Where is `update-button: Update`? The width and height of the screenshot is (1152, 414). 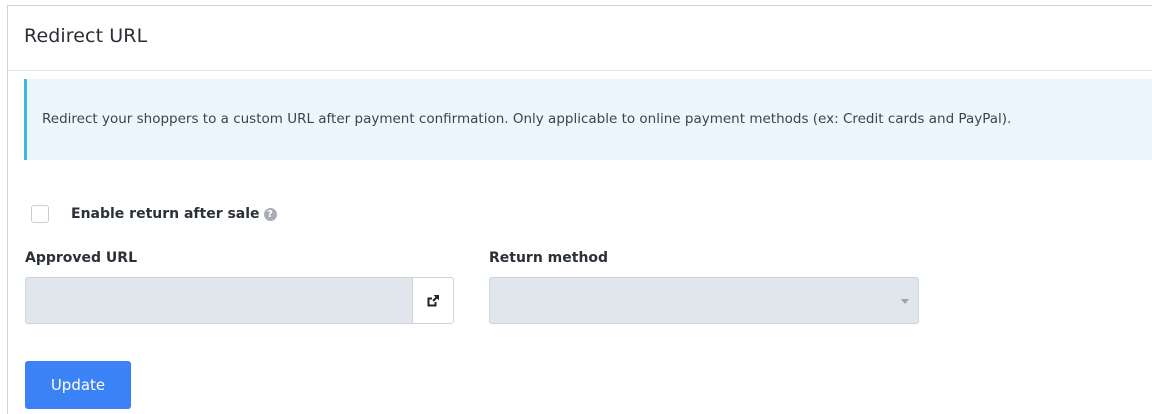 update-button: Update is located at coordinates (78, 385).